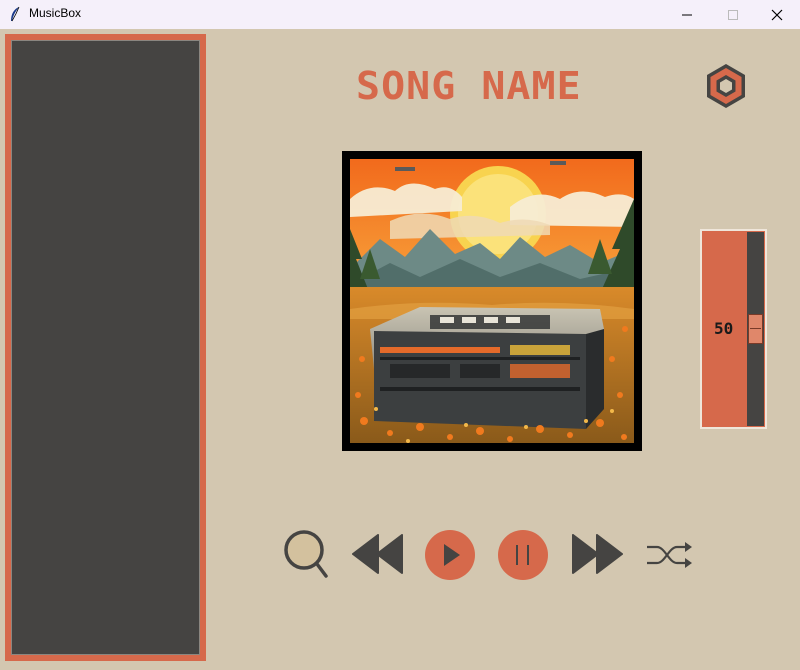  I want to click on maximize-button, so click(733, 14).